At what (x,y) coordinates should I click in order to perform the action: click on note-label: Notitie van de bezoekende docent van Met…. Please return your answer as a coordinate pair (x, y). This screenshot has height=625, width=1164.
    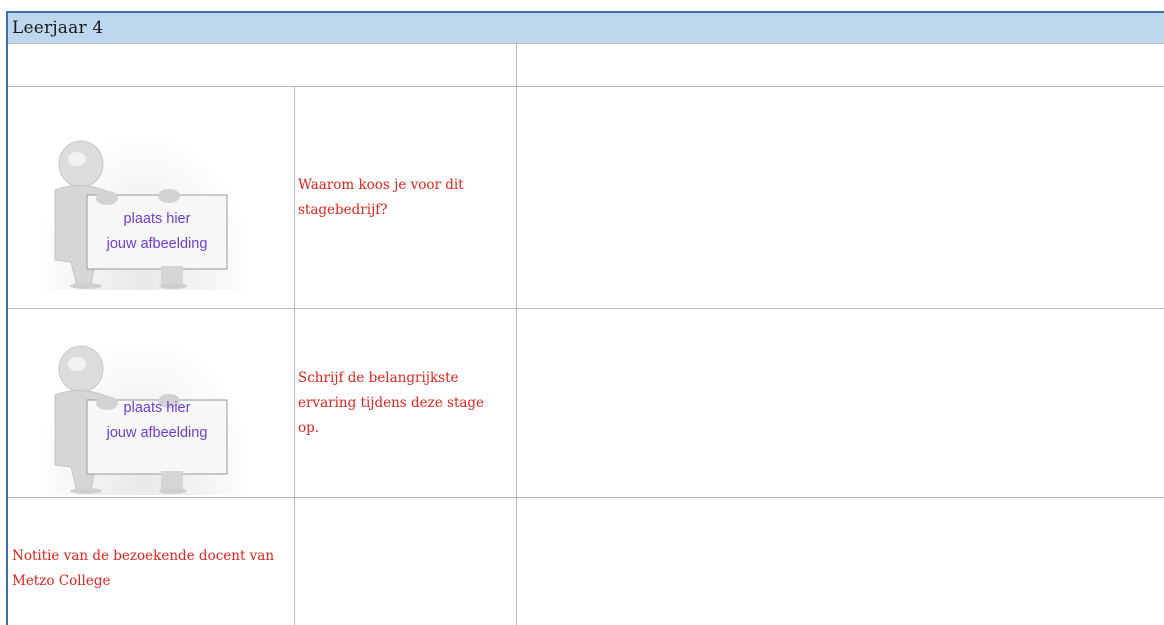
    Looking at the image, I should click on (143, 568).